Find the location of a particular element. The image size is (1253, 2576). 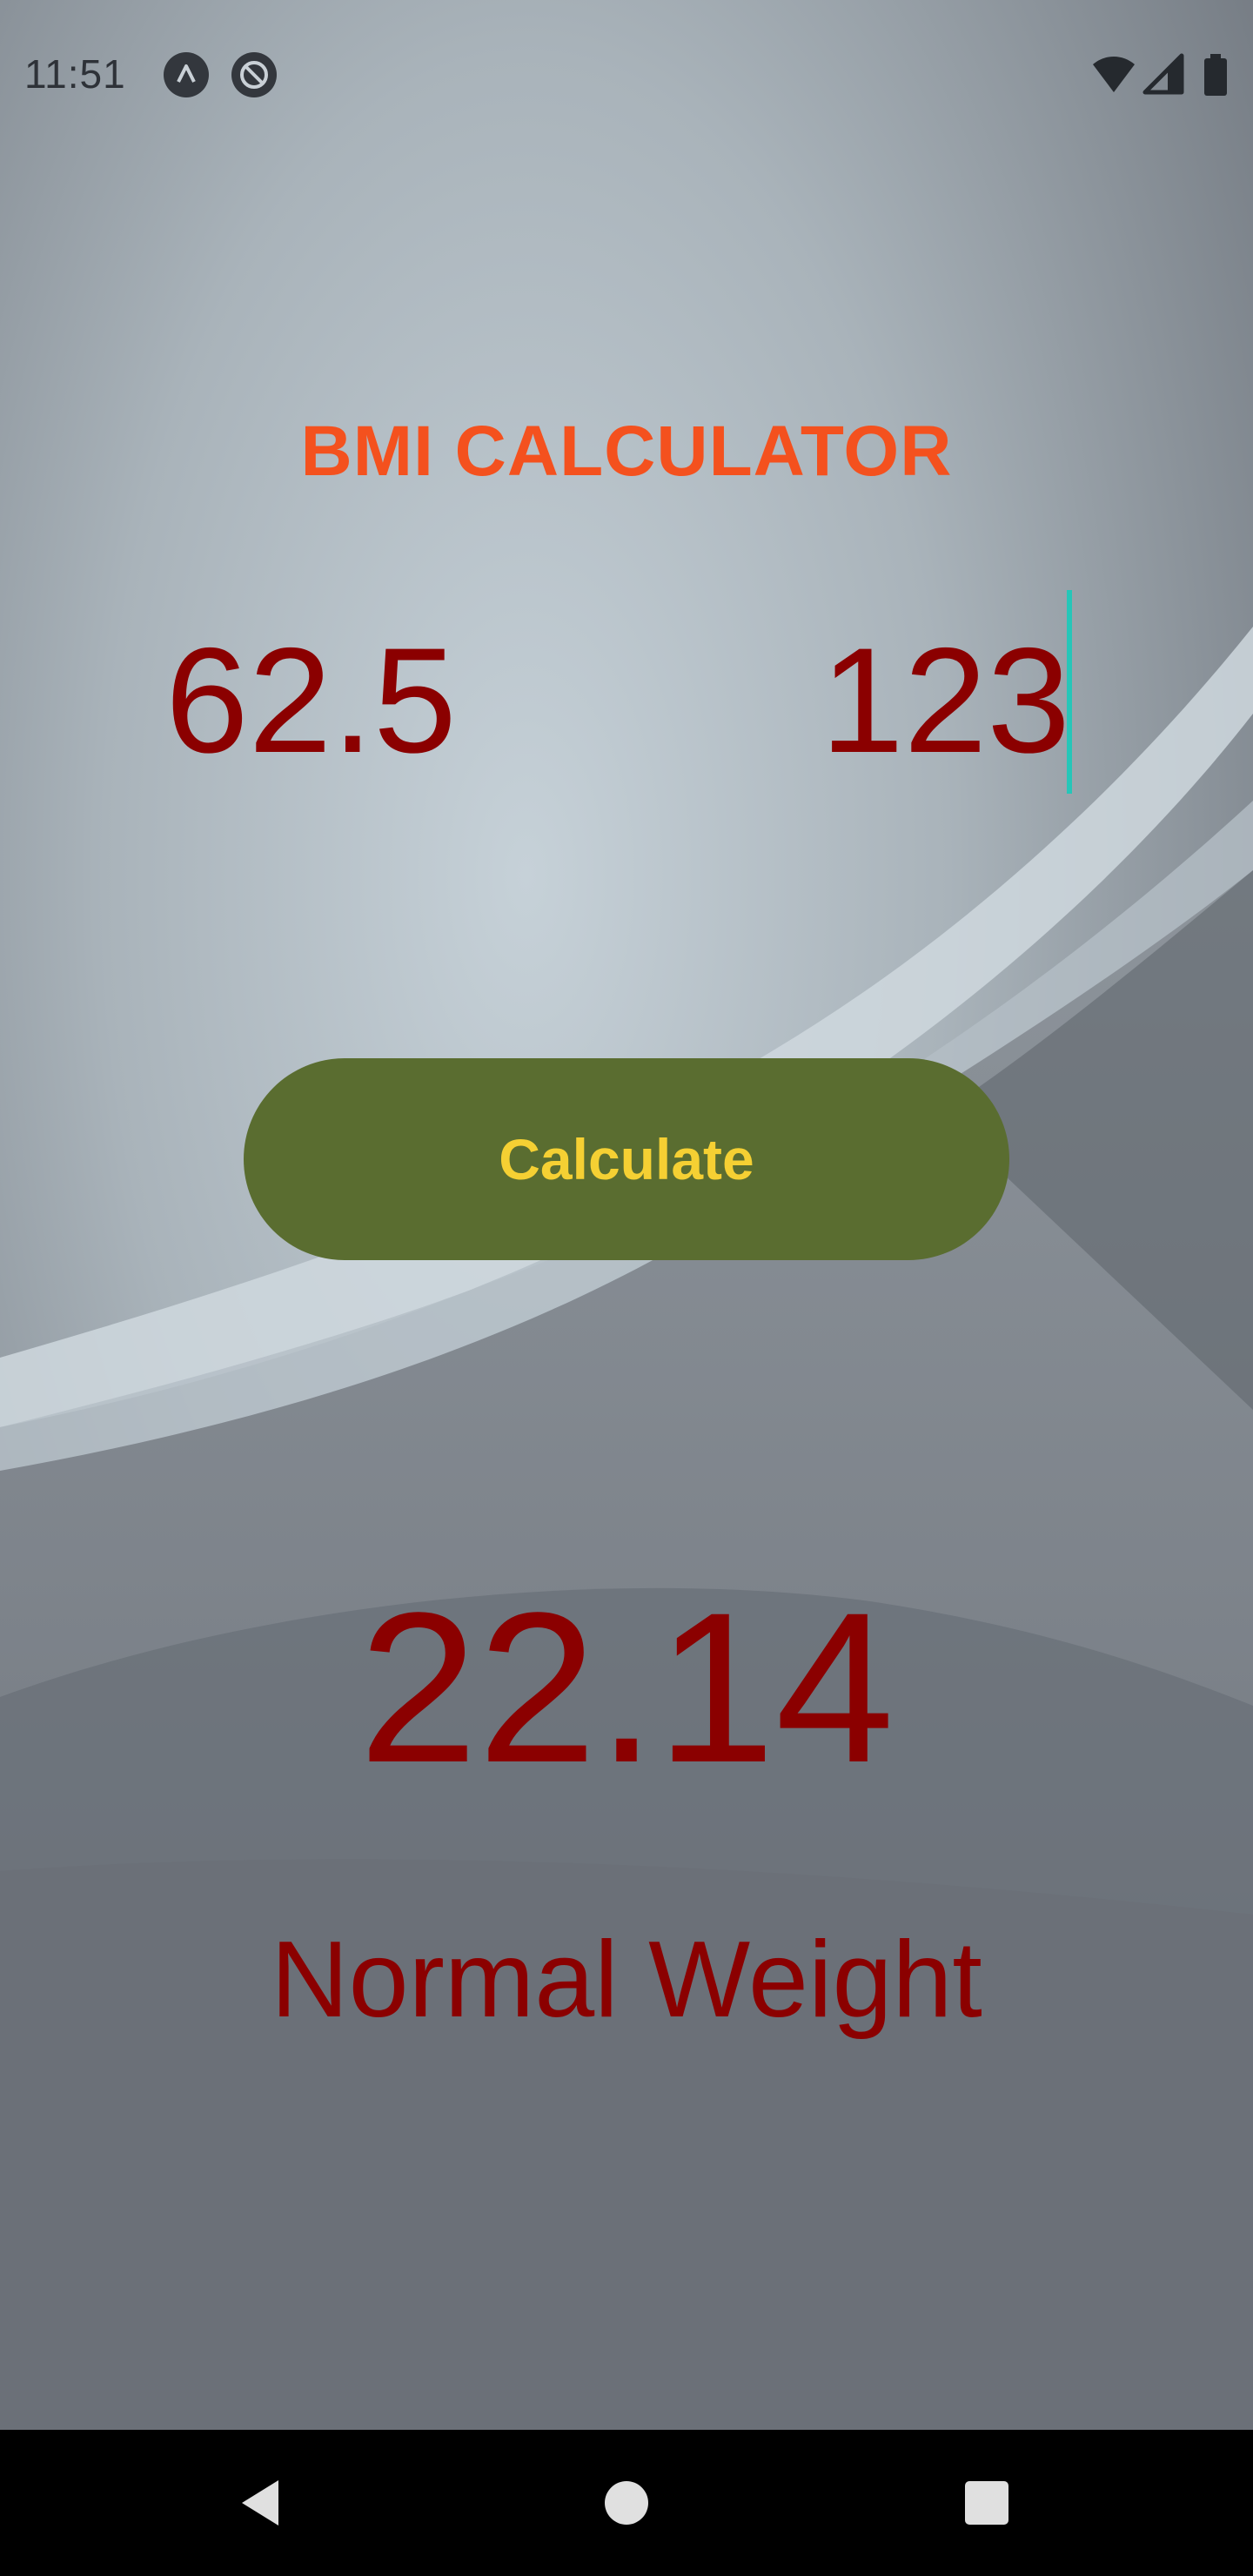

calculate-button: Calculate is located at coordinates (626, 1159).